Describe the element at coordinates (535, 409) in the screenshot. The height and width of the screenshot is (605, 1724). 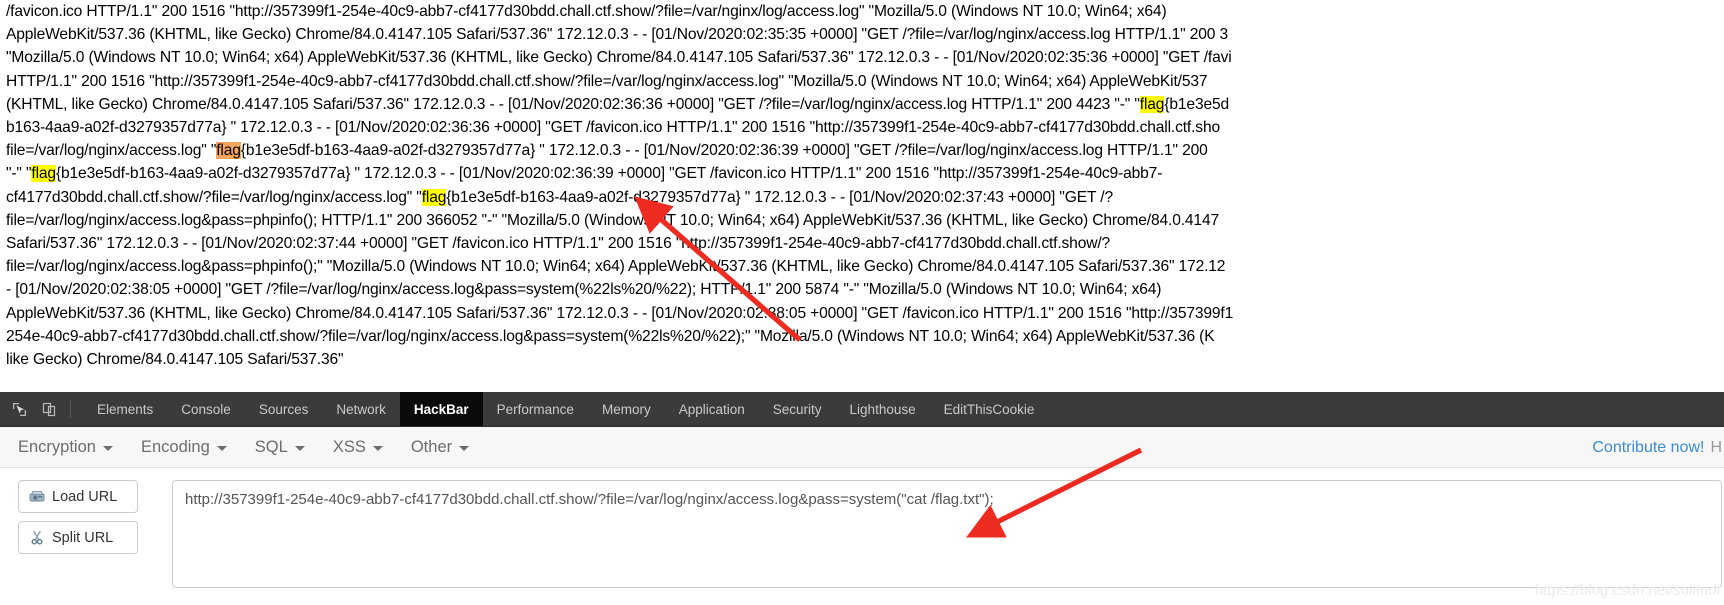
I see `devtools-tab-performance: Performance` at that location.